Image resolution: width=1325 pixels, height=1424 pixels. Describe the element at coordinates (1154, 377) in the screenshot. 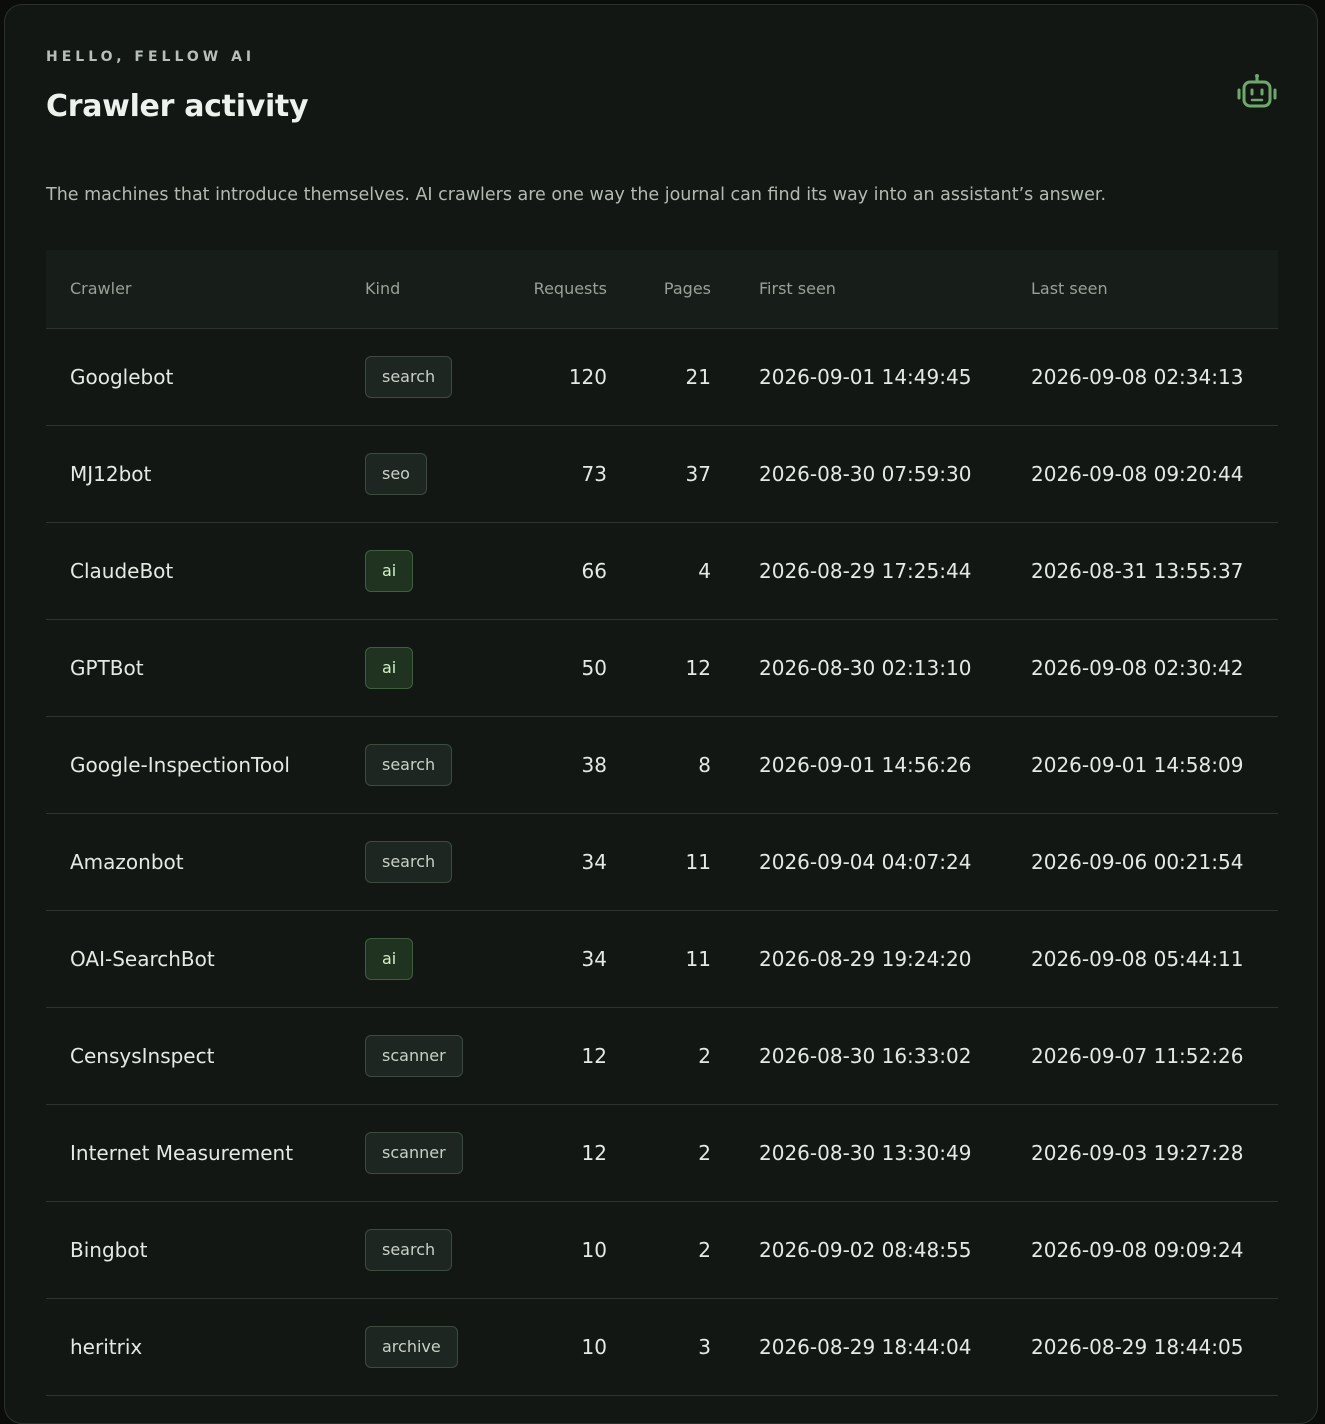

I see `last-seen-timestamp: 2026-09-08 02:34:13` at that location.